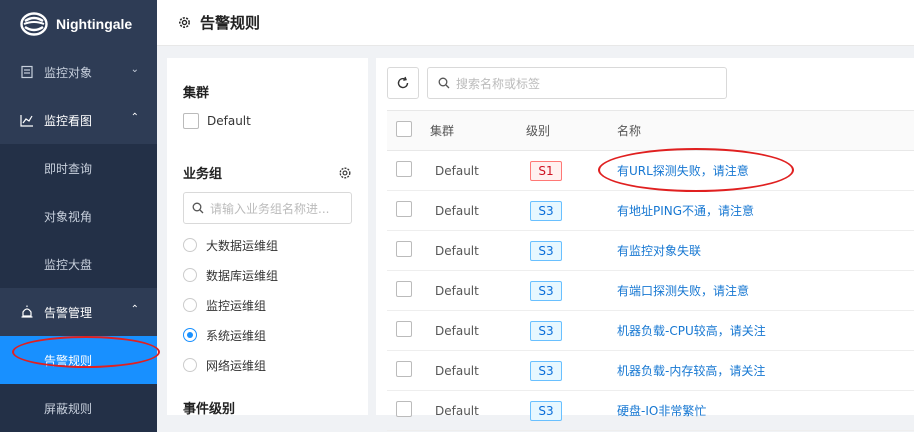  I want to click on cluster-section-title: 集群, so click(196, 93).